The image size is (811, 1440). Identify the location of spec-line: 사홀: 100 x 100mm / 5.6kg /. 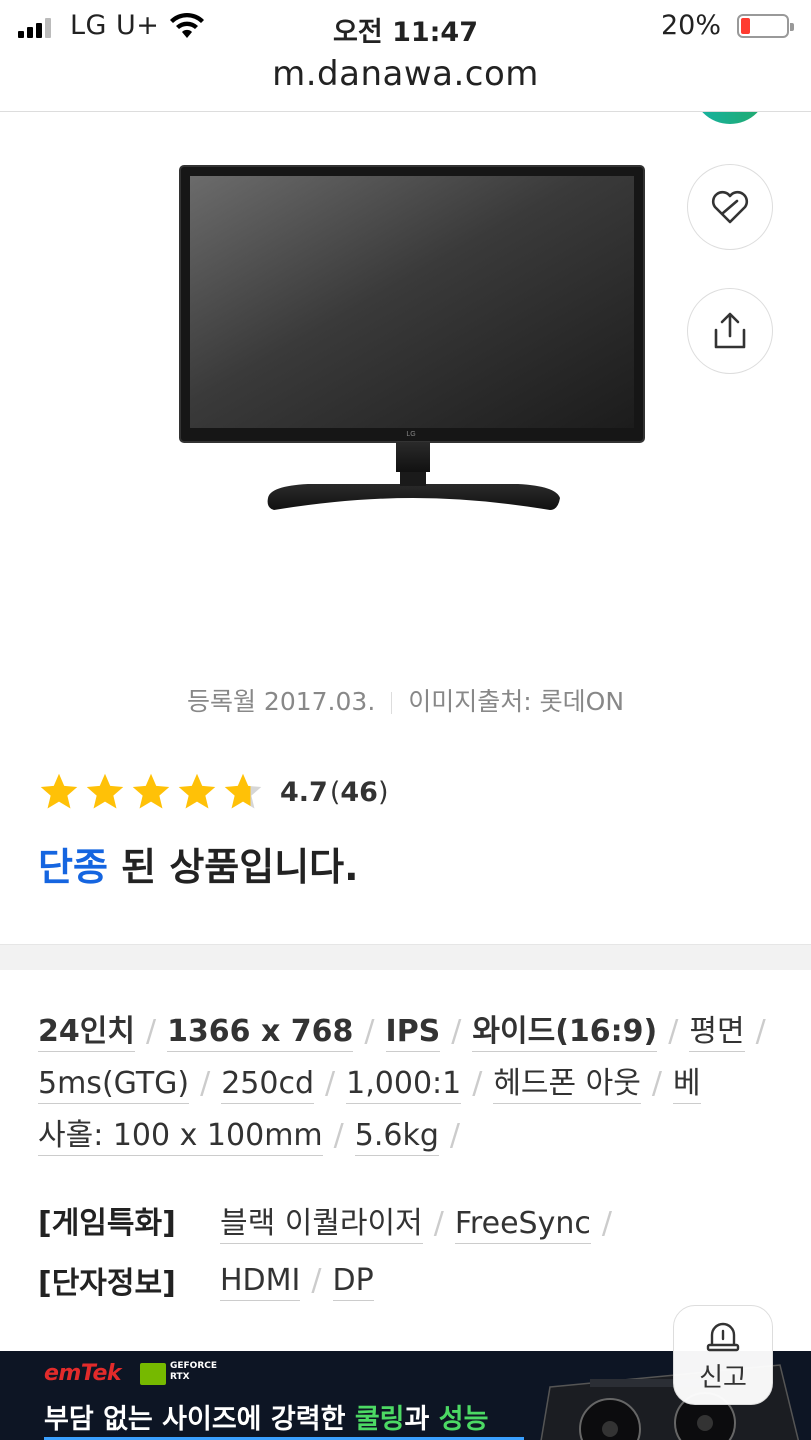
(408, 1136).